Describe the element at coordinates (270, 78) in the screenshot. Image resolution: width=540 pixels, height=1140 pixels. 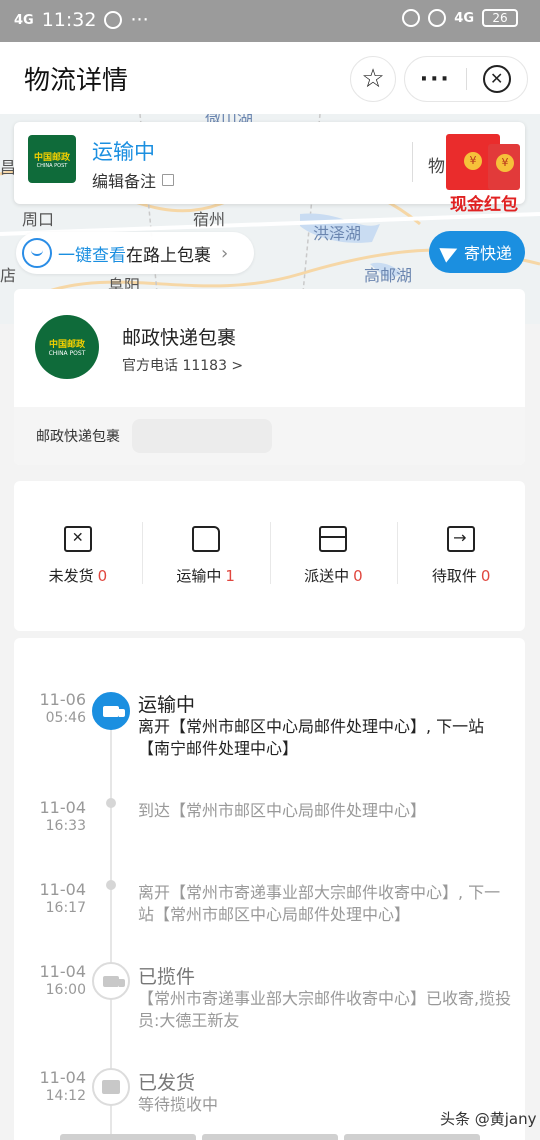
I see `header: 物流详情 ☆ ··· ✕` at that location.